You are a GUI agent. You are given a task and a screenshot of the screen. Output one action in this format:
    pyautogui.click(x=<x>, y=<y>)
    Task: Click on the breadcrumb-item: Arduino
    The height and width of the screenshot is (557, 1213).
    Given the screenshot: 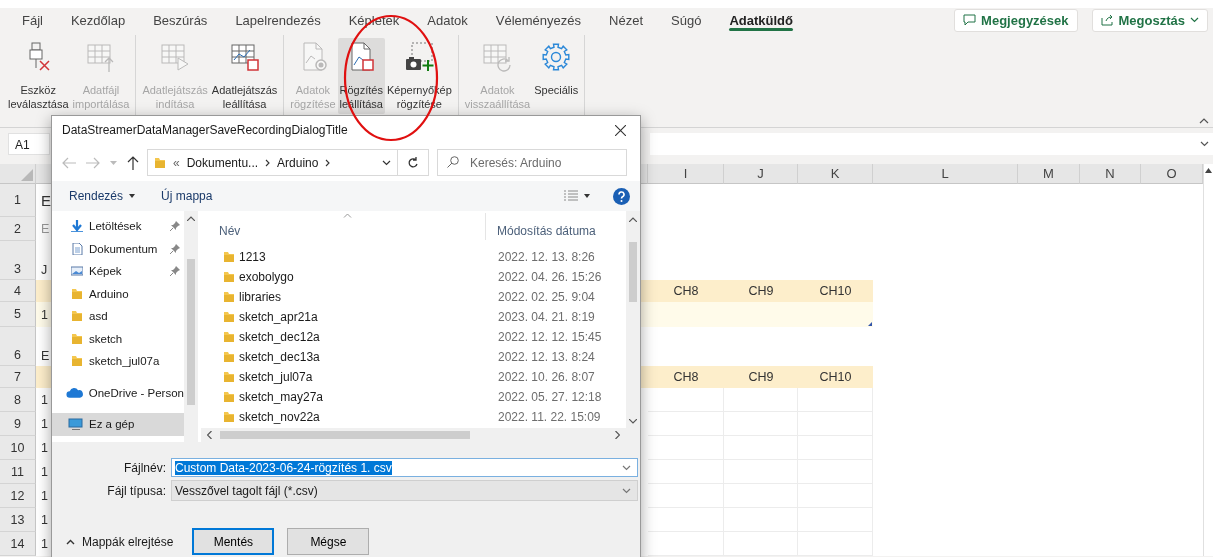 What is the action you would take?
    pyautogui.click(x=298, y=162)
    